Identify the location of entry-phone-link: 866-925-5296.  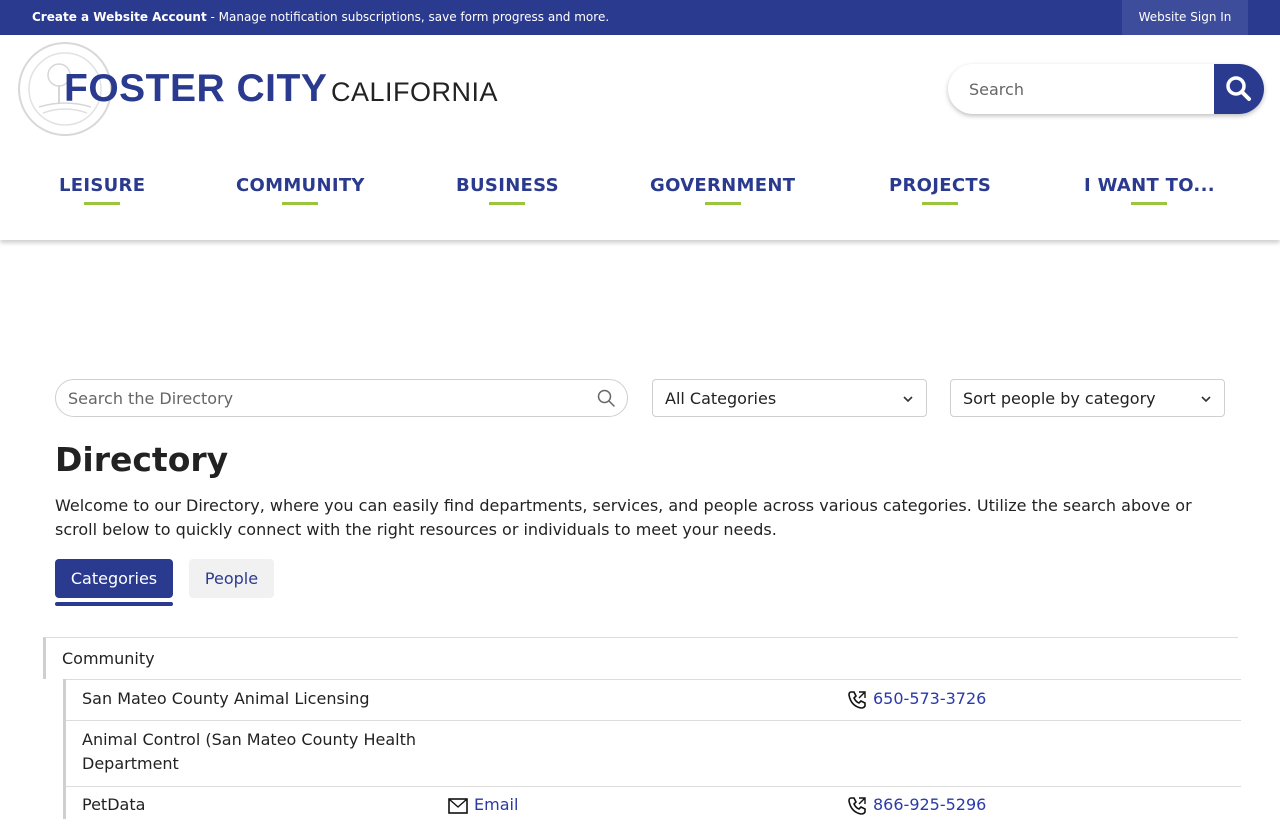
(916, 805).